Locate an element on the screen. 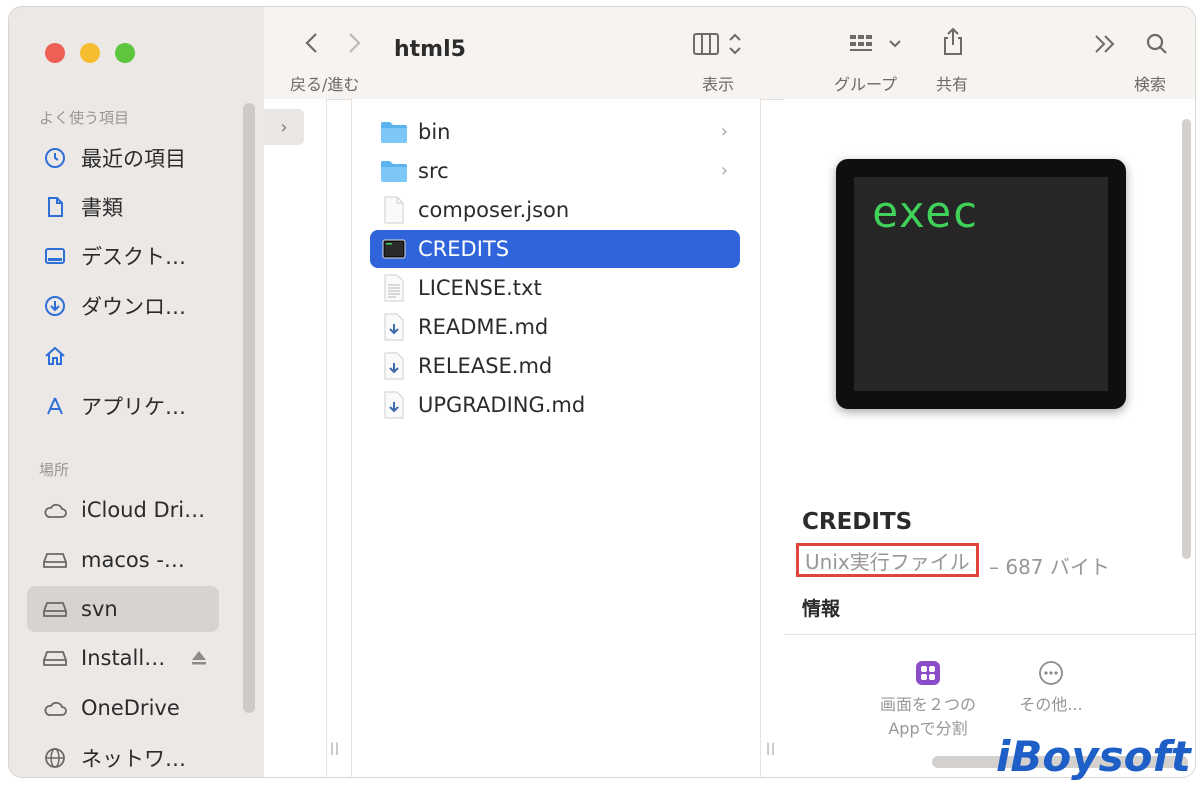 This screenshot has height=800, width=1200. share-icon is located at coordinates (953, 44).